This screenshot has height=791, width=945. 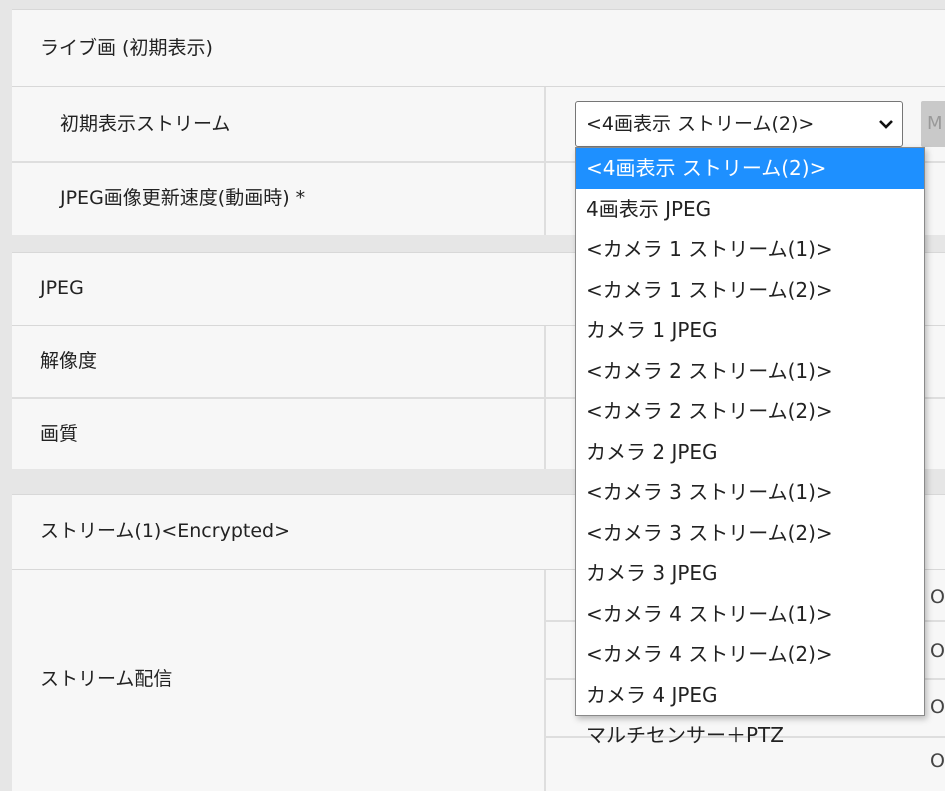 What do you see at coordinates (750, 492) in the screenshot?
I see `dropdown-option: <カメラ 3 ストリーム(1)>` at bounding box center [750, 492].